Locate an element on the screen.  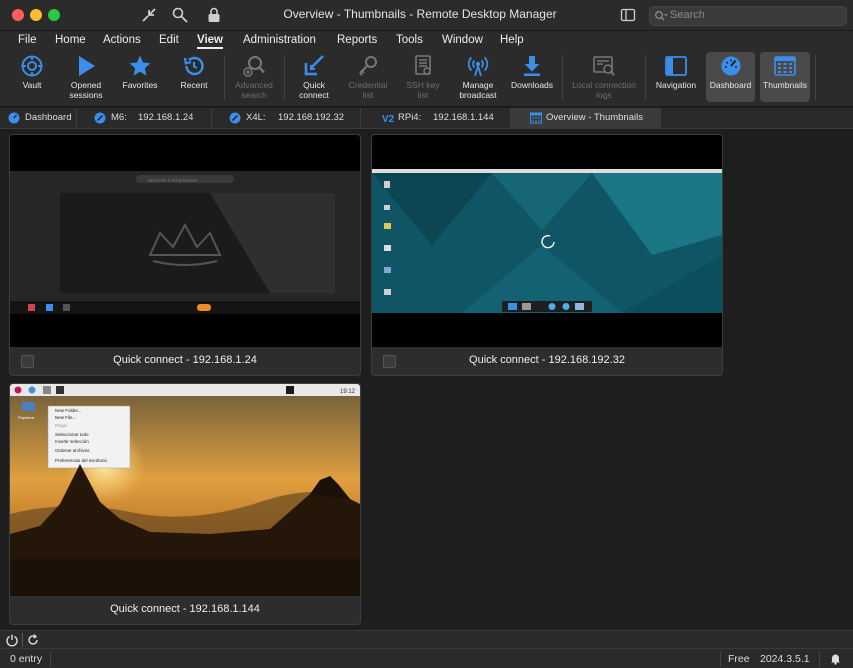
notification-bell-icon is located at coordinates (835, 658).